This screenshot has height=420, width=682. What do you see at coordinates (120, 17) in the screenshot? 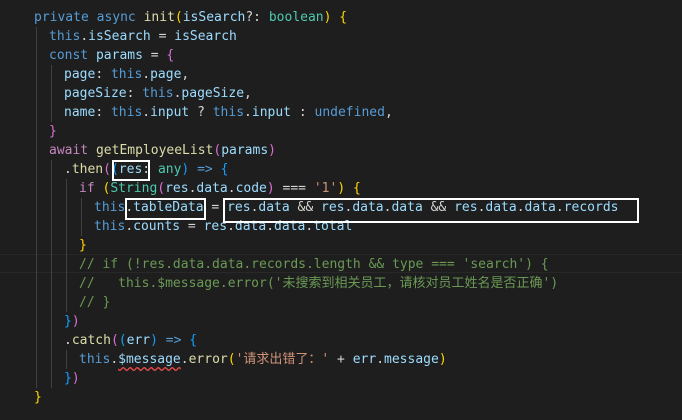
I see `code-token: async` at bounding box center [120, 17].